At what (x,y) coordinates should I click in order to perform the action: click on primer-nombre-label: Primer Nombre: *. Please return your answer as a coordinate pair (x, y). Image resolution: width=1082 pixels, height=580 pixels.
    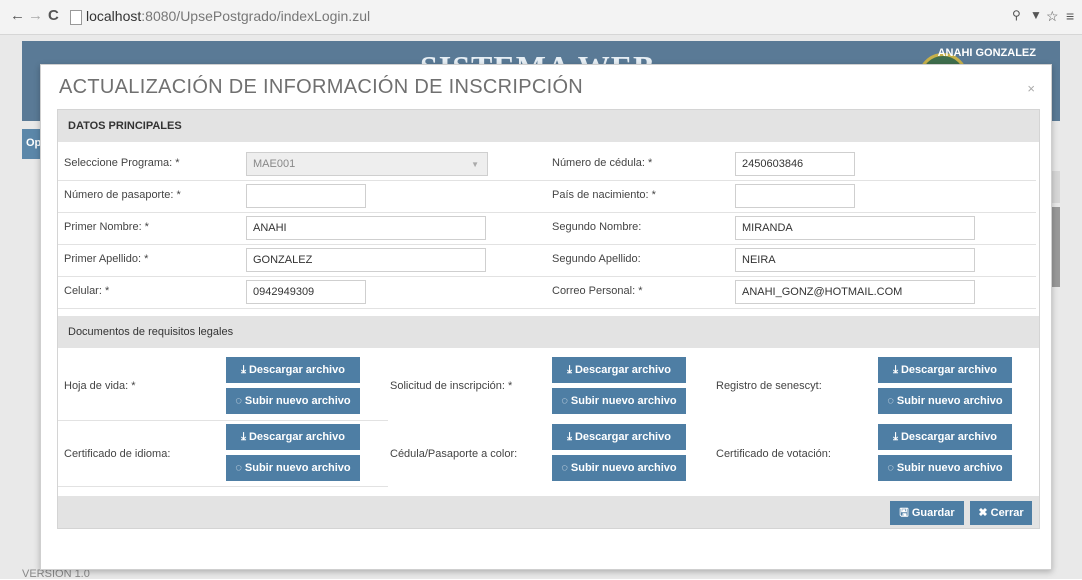
    Looking at the image, I should click on (106, 227).